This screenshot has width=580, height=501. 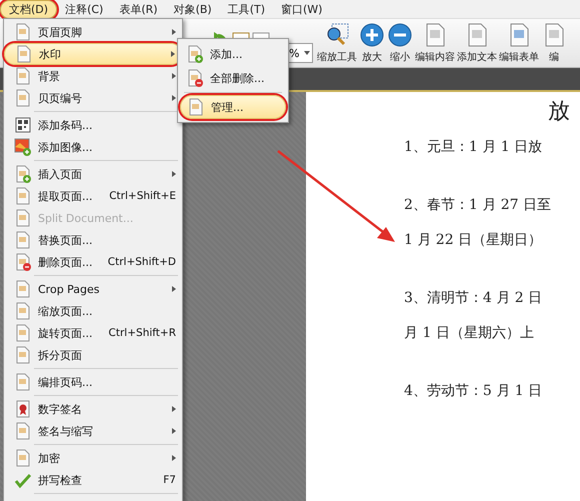 I want to click on toolbar-button: 缩小, so click(x=400, y=43).